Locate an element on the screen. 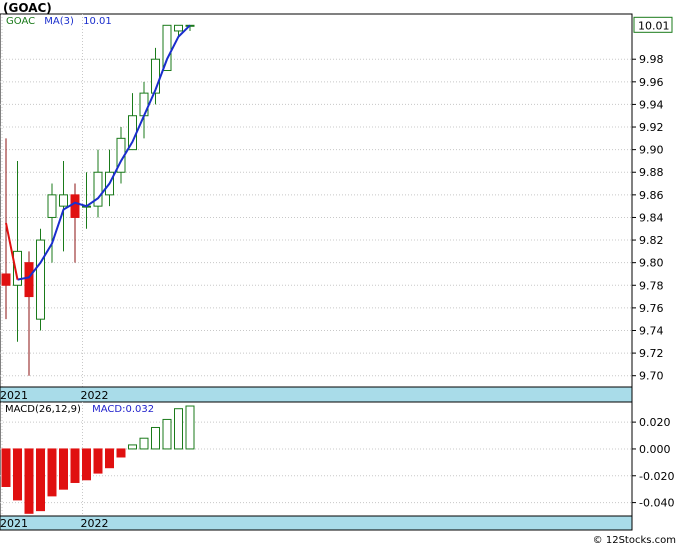 Image resolution: width=680 pixels, height=546 pixels. macd-x-label: 2022 is located at coordinates (95, 523).